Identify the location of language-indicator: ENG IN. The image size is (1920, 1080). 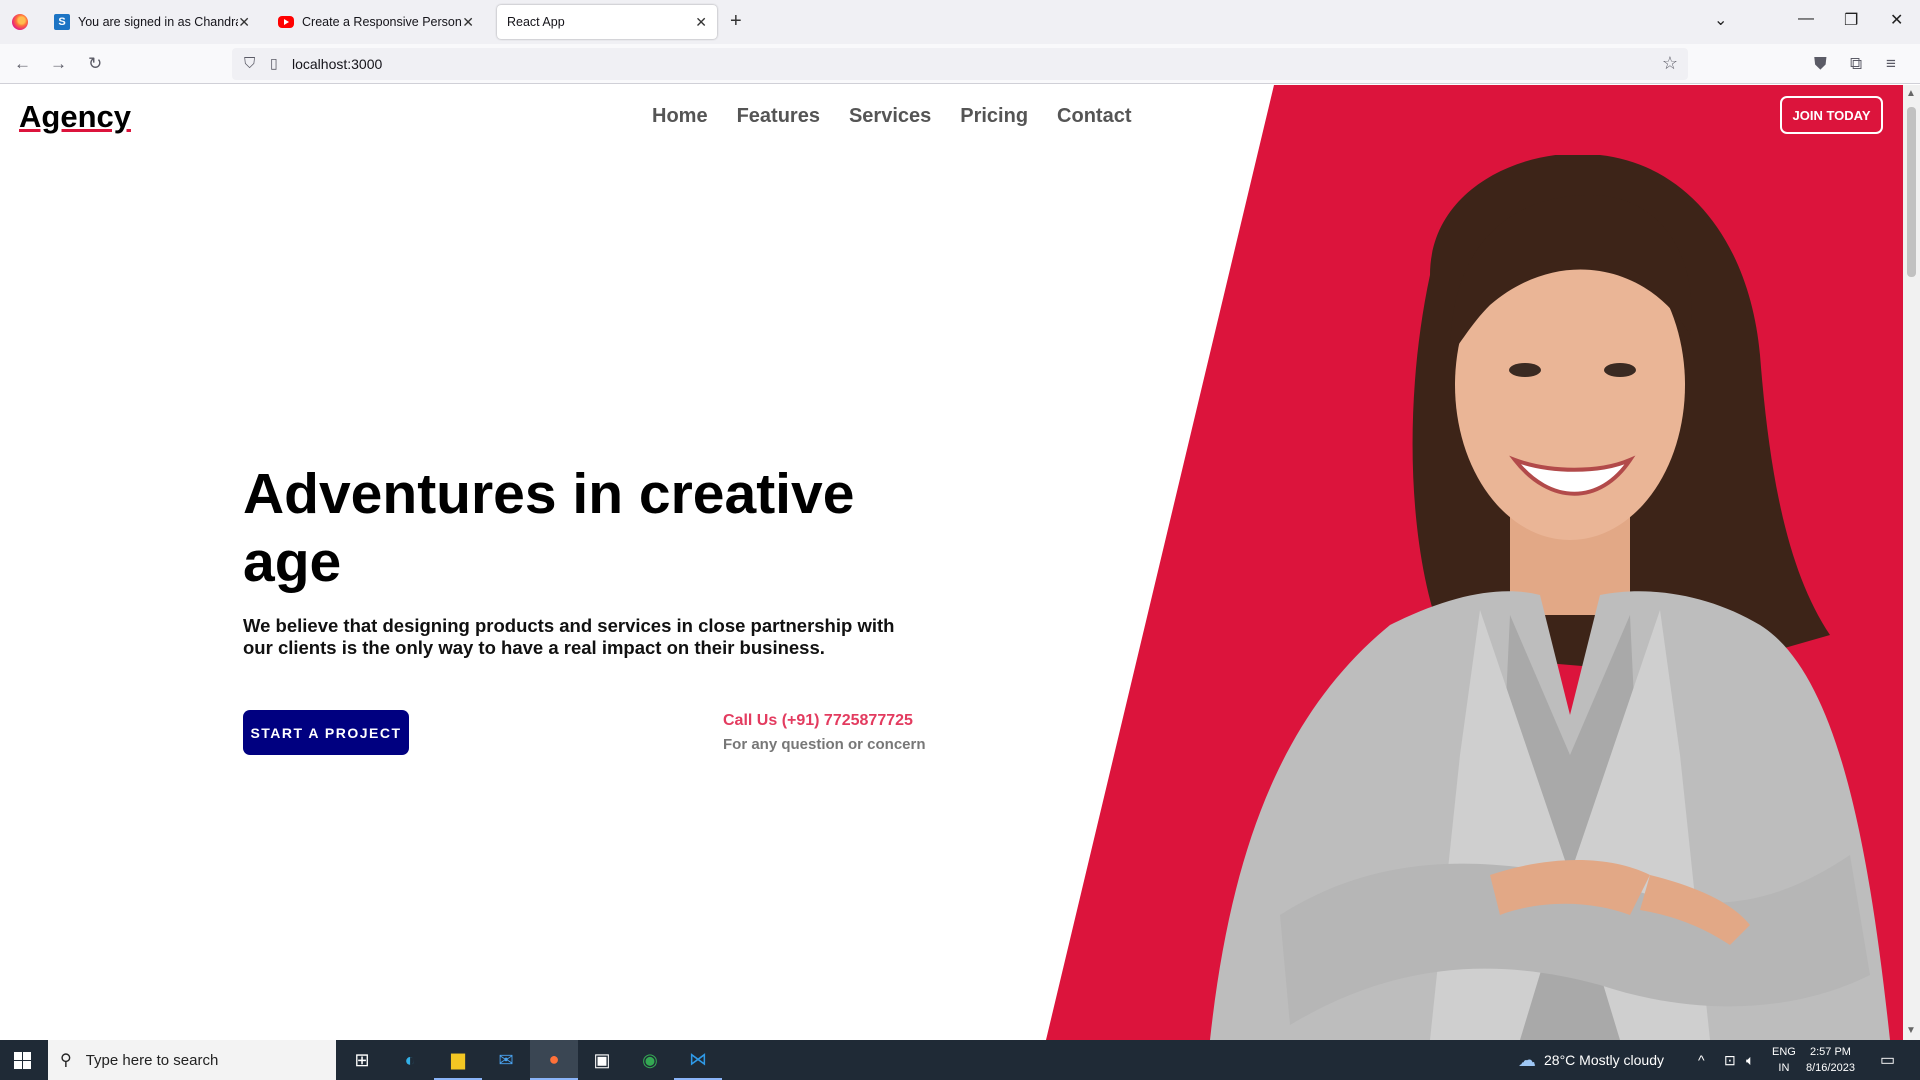
(1784, 1060).